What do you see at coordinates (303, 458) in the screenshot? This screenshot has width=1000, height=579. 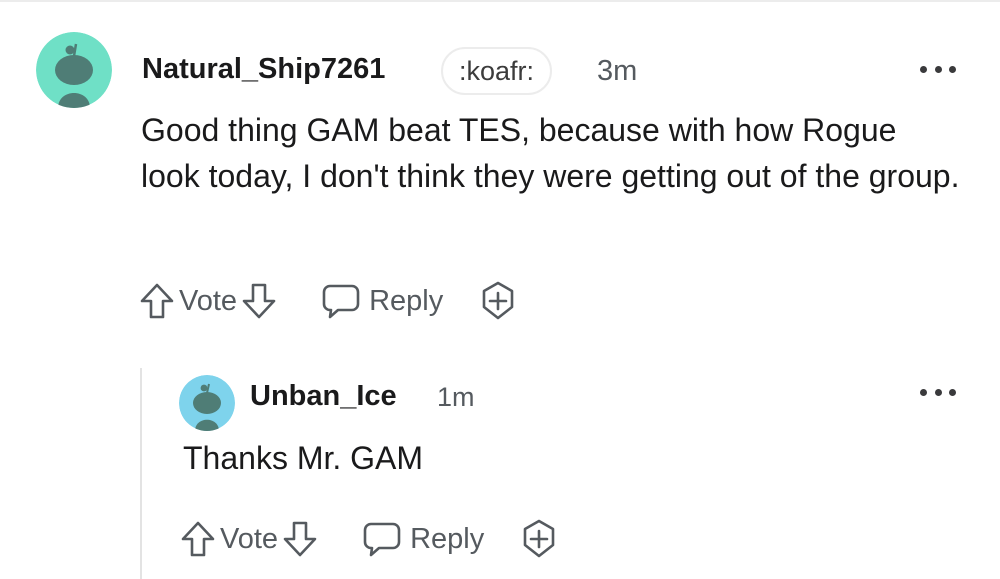 I see `comment-body: Thanks Mr. GAM` at bounding box center [303, 458].